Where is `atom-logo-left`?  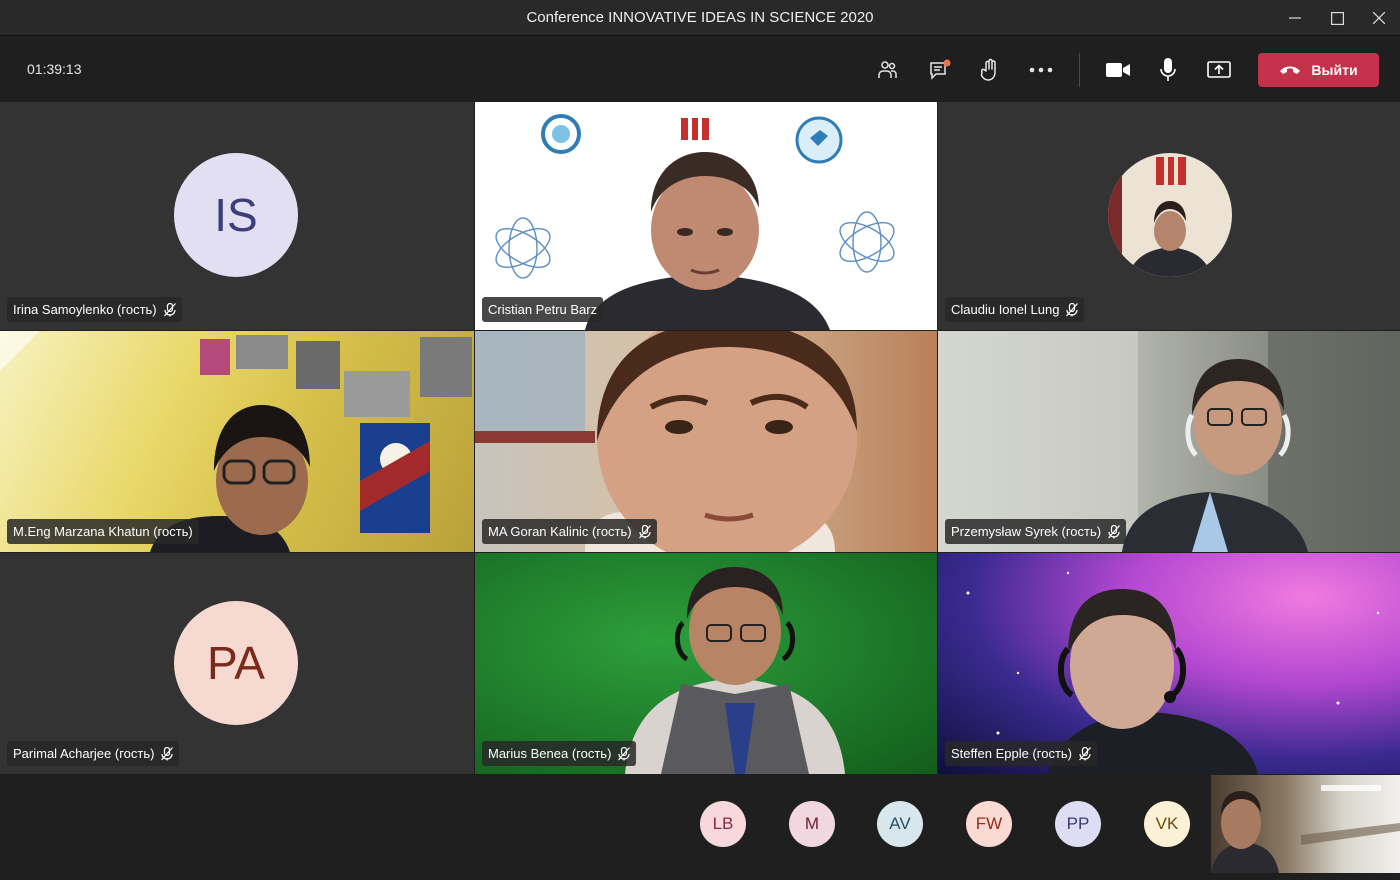
atom-logo-left is located at coordinates (523, 248).